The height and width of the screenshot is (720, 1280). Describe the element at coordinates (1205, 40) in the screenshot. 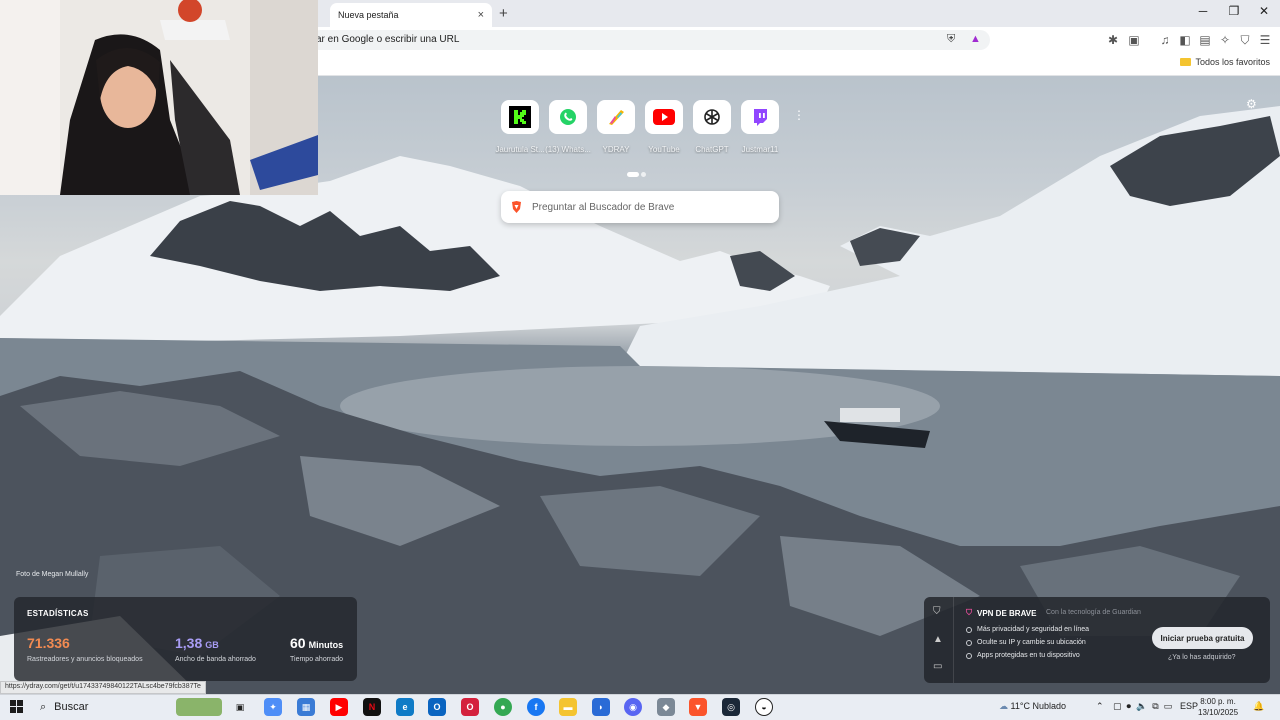

I see `wallet-icon: ▤` at that location.